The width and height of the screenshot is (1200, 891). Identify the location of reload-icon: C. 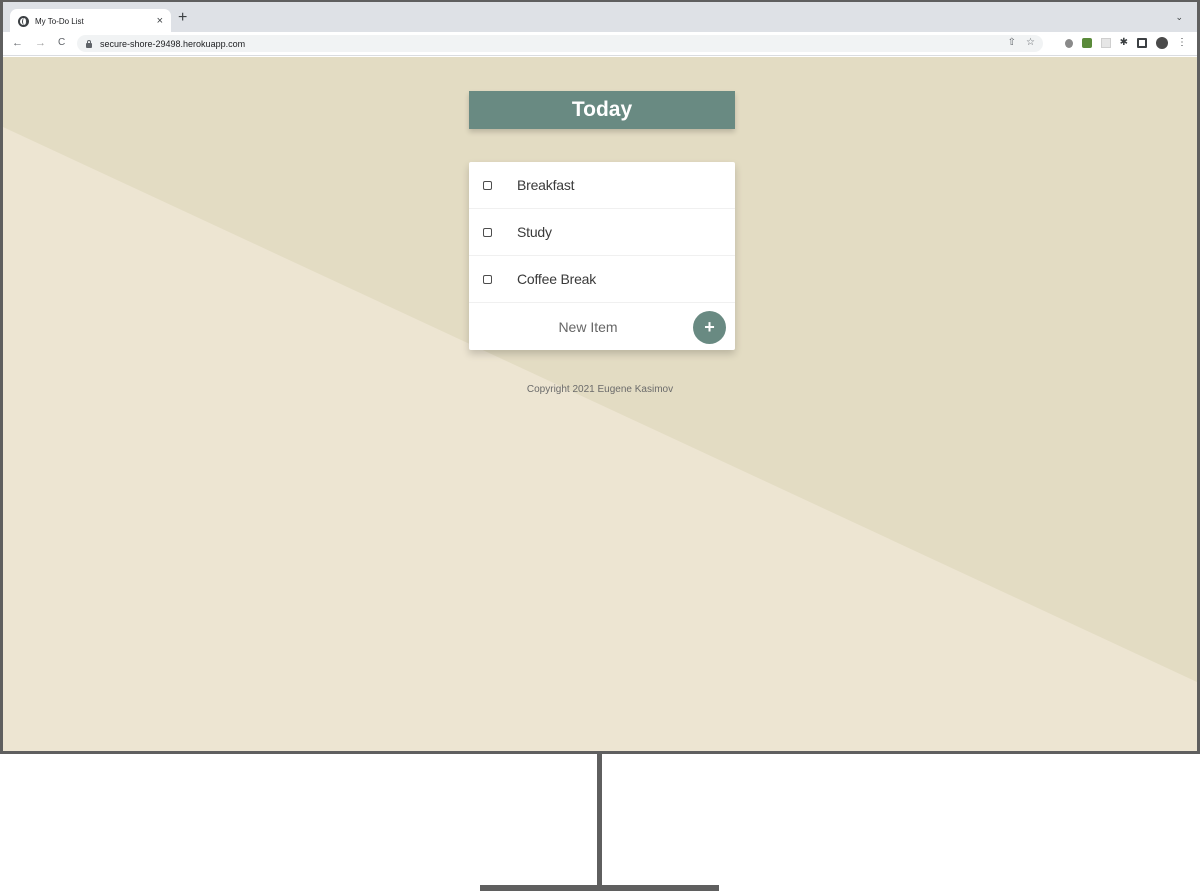
(61, 43).